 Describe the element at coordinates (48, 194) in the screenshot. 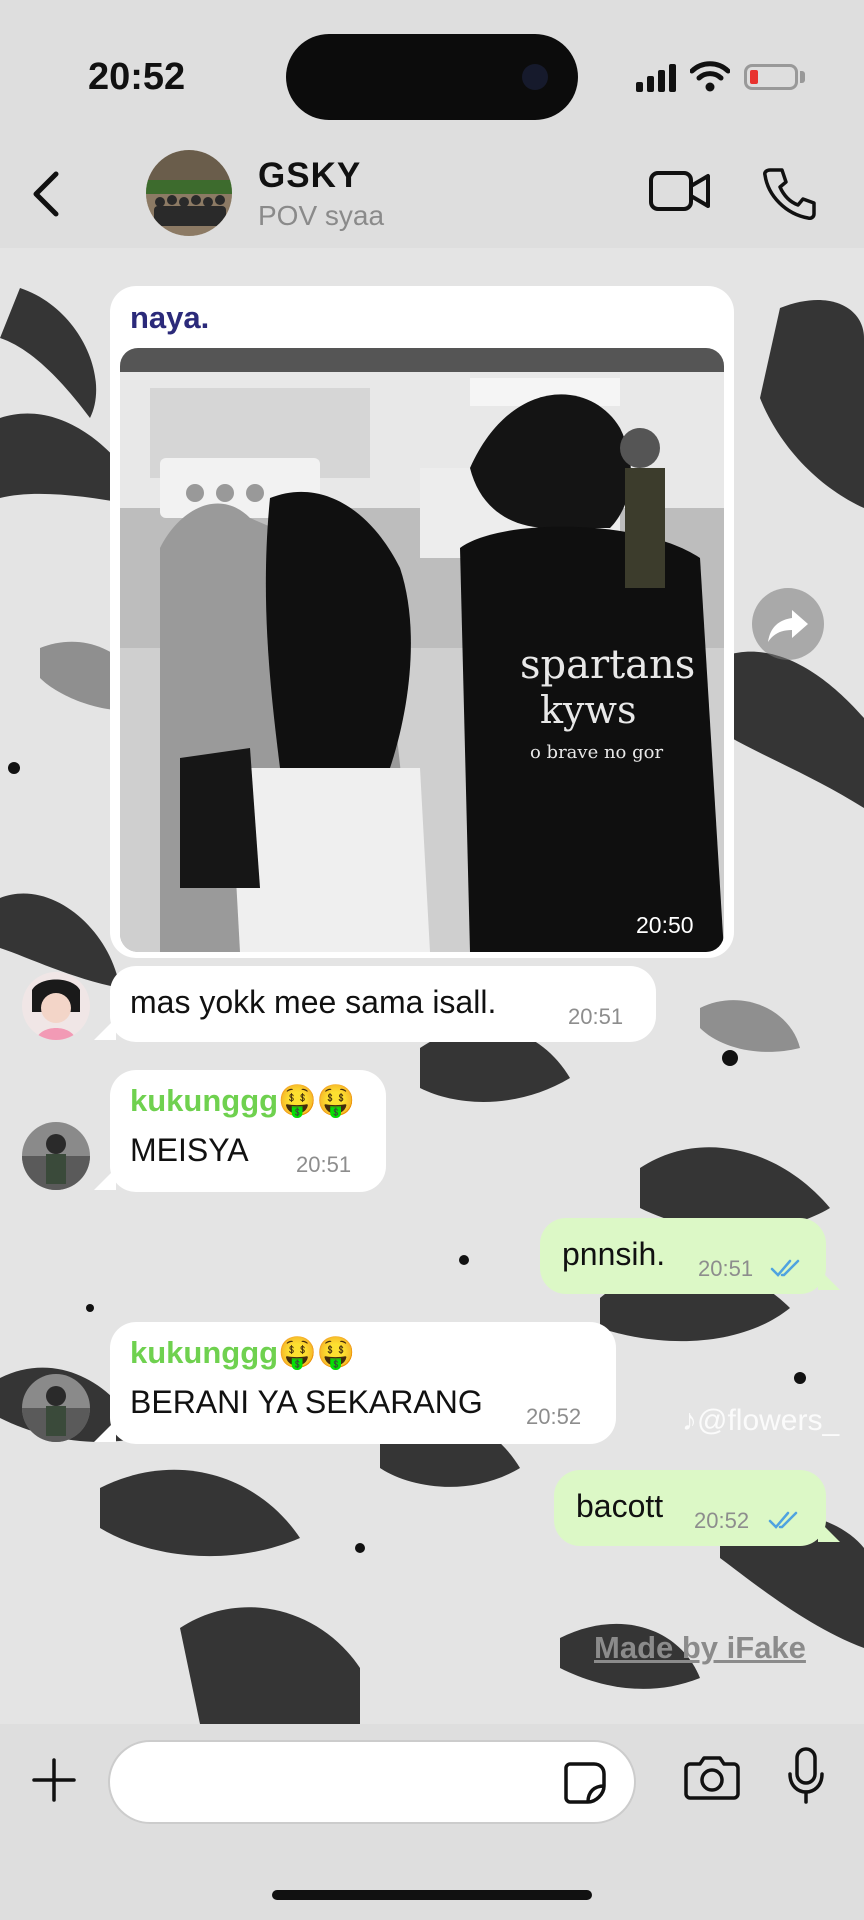

I see `back-chevron-icon` at that location.